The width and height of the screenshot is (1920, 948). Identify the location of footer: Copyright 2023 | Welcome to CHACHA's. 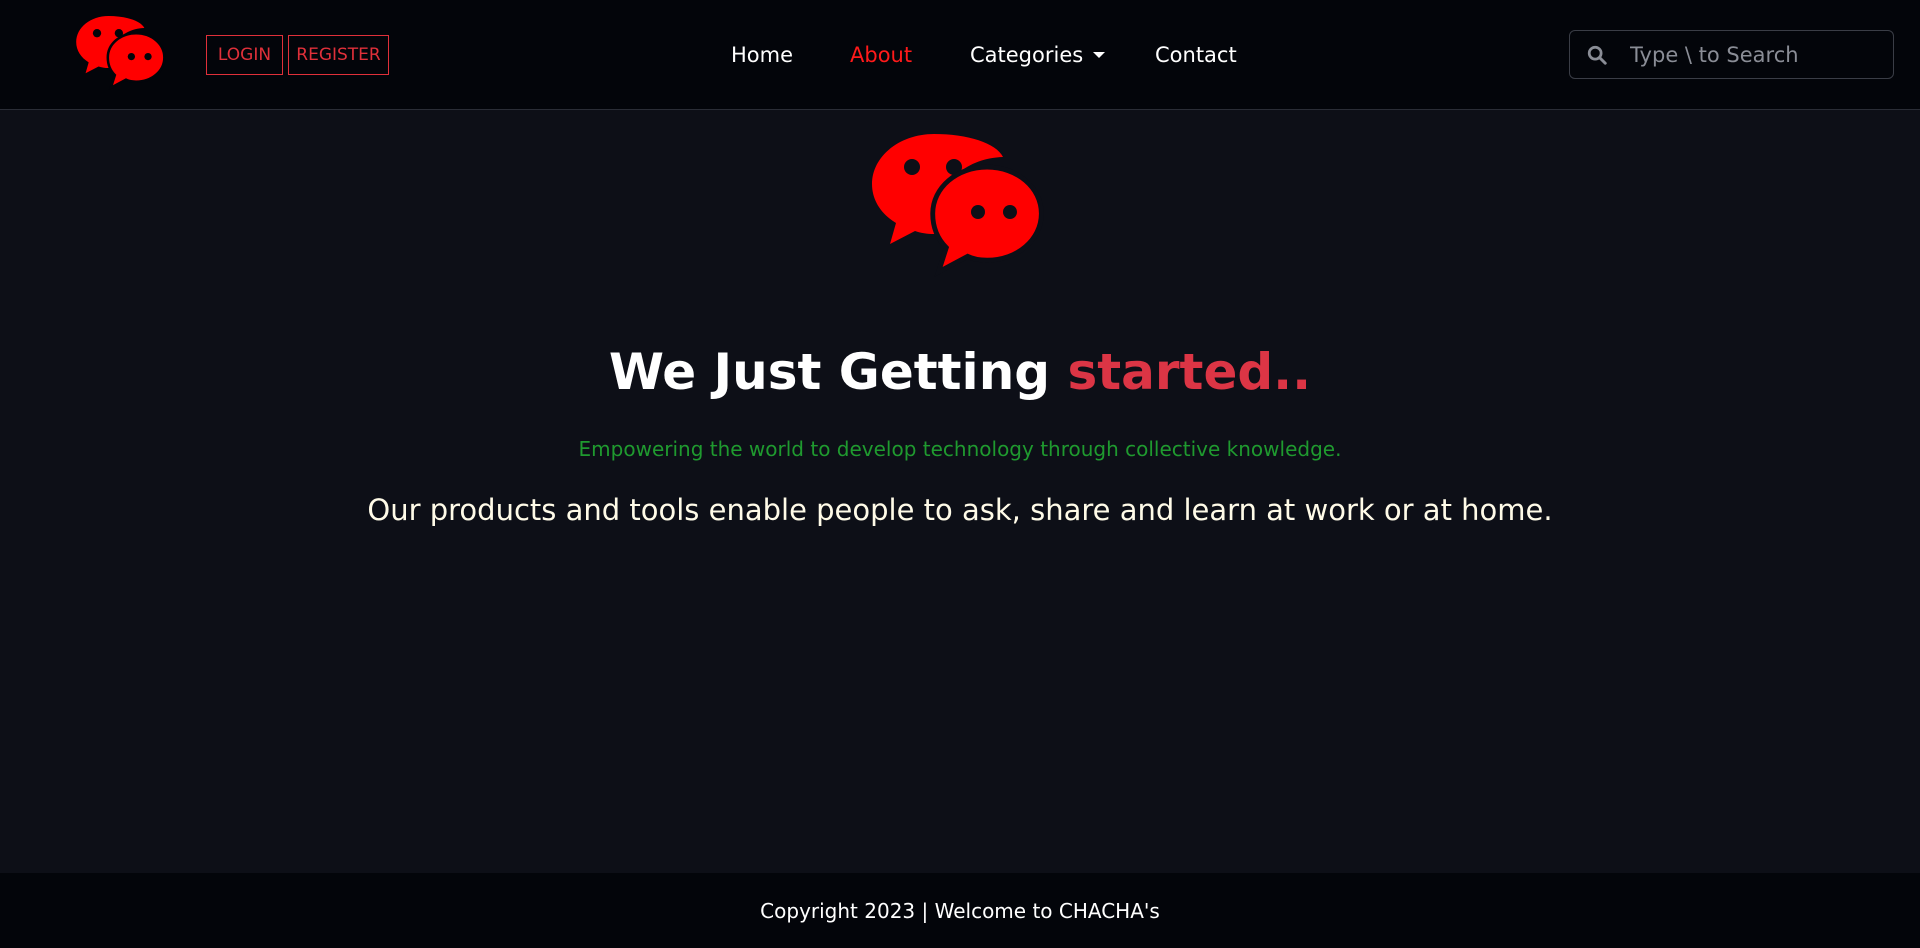
(960, 910).